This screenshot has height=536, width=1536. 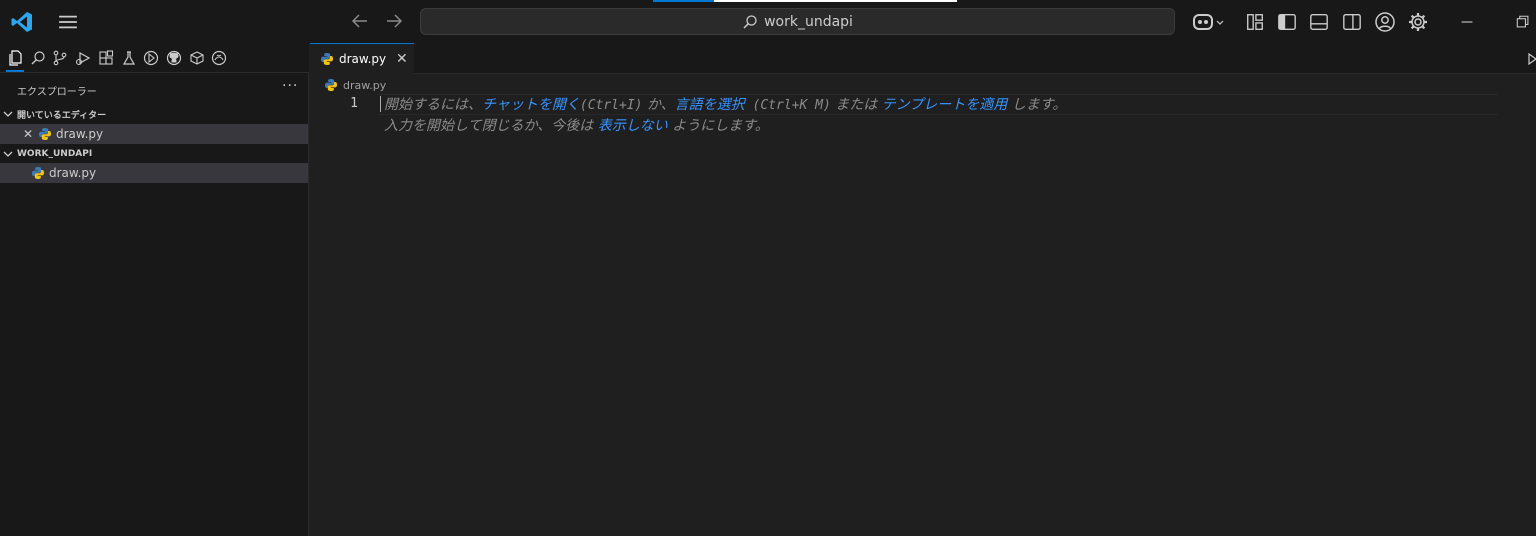 I want to click on editor-hint-line-2: 入力を開始して閉じるか、今後は 表示しない ようにします。, so click(x=576, y=125).